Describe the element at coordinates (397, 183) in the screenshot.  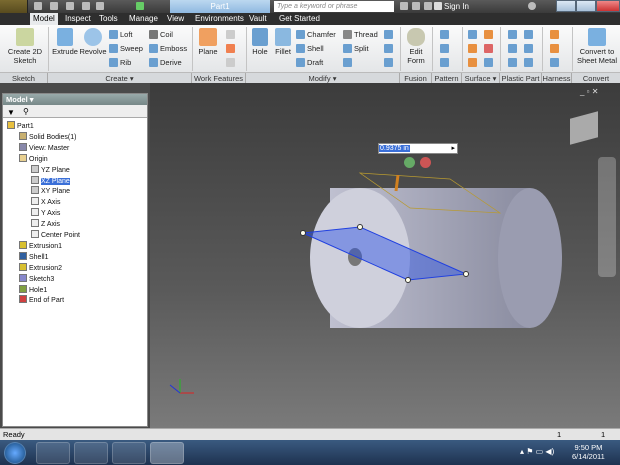
I see `drag-arrow` at that location.